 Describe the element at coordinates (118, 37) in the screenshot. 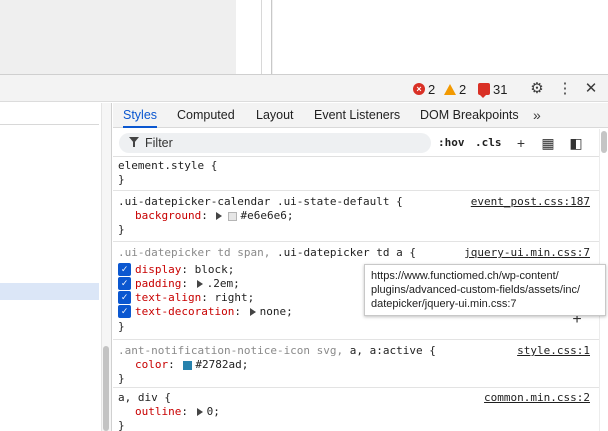

I see `page-pane-left` at that location.